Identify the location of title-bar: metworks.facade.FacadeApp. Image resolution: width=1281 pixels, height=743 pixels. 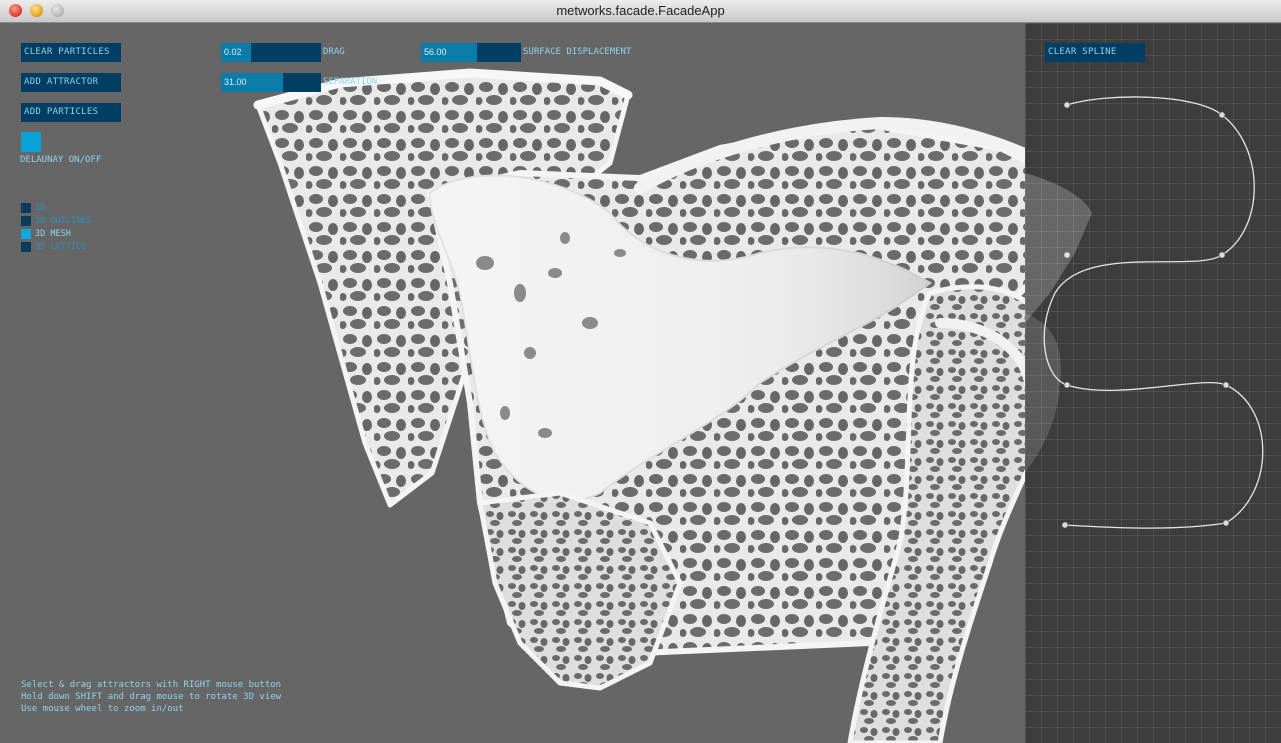
(640, 11).